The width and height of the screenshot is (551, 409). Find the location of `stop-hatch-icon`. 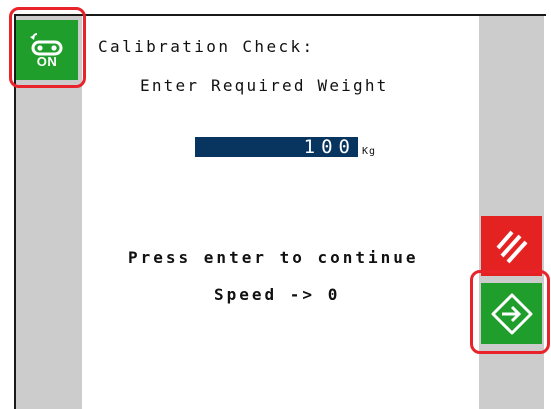

stop-hatch-icon is located at coordinates (511, 247).